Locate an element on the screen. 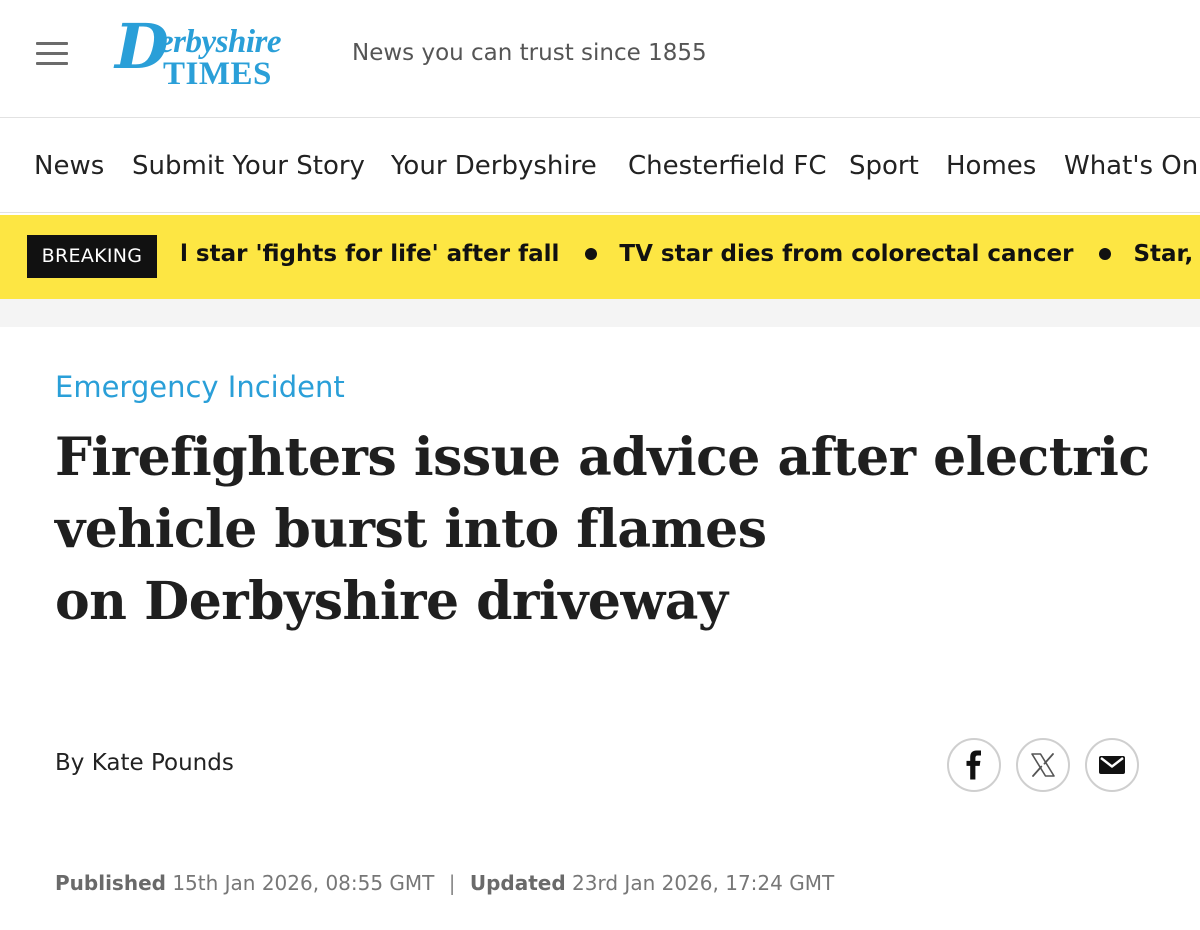  nav-item-news: News is located at coordinates (69, 166).